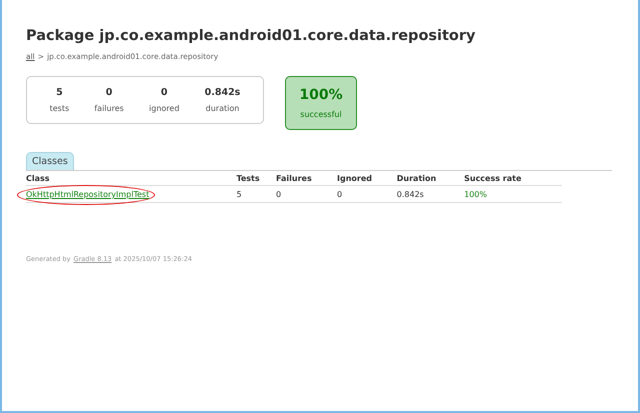 Image resolution: width=640 pixels, height=413 pixels. I want to click on tab: Classes, so click(50, 161).